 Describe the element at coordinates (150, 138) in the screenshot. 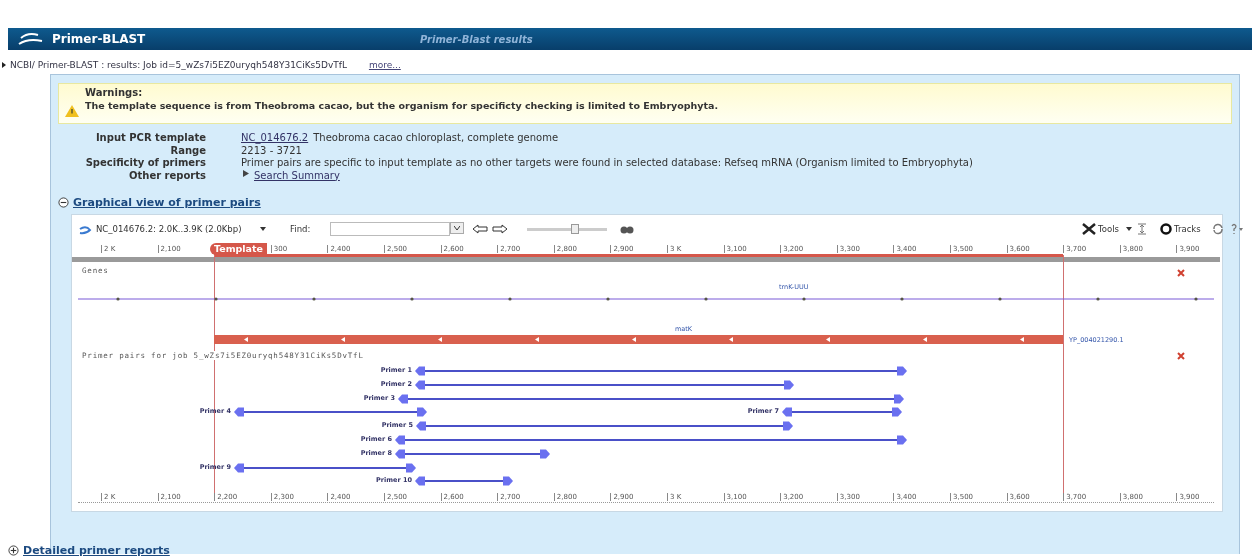

I see `info-label: Input PCR template` at that location.